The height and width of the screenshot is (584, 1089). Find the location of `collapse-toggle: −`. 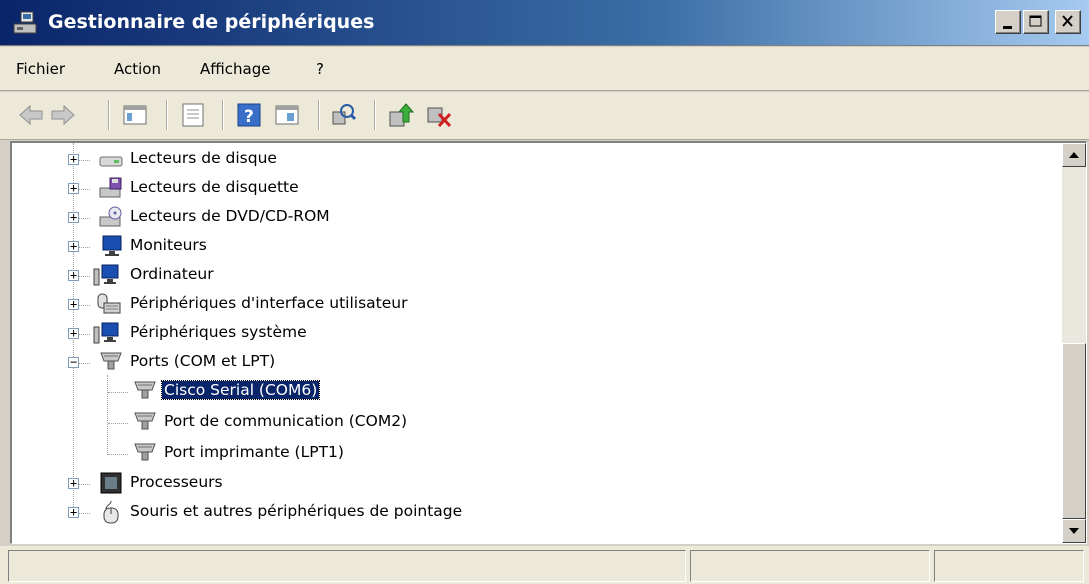

collapse-toggle: − is located at coordinates (73, 362).